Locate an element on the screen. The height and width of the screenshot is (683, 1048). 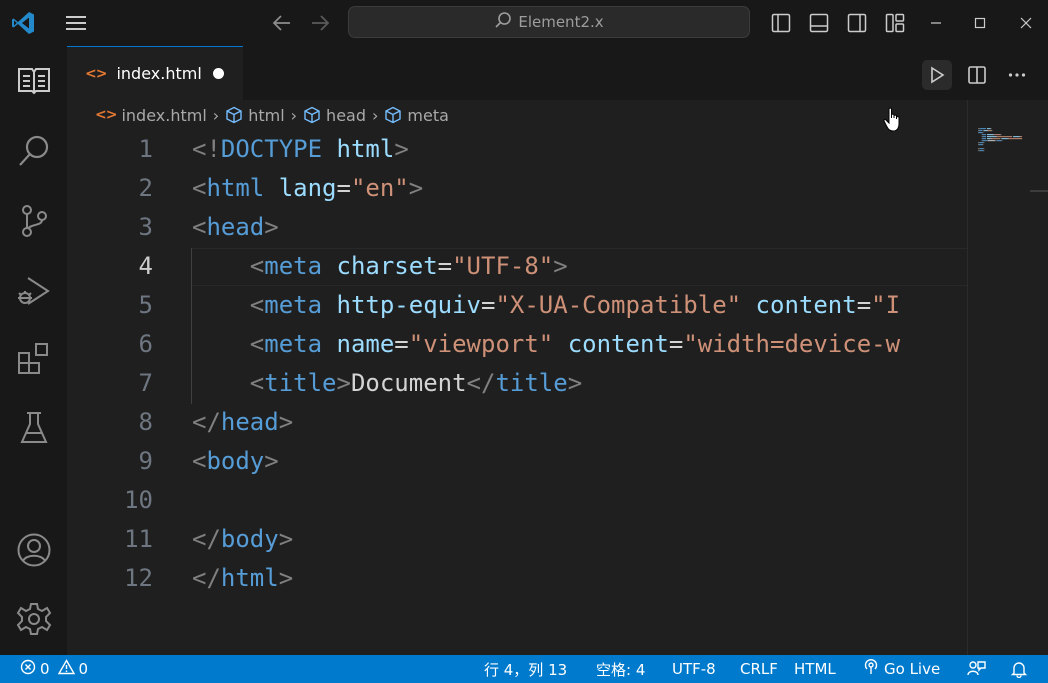
code-line: 9 <body> is located at coordinates (517, 461).